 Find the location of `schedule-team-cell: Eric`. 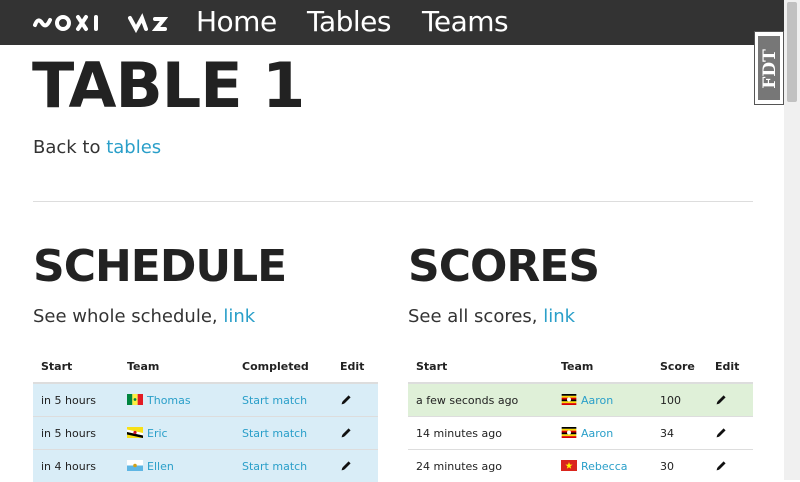

schedule-team-cell: Eric is located at coordinates (176, 433).